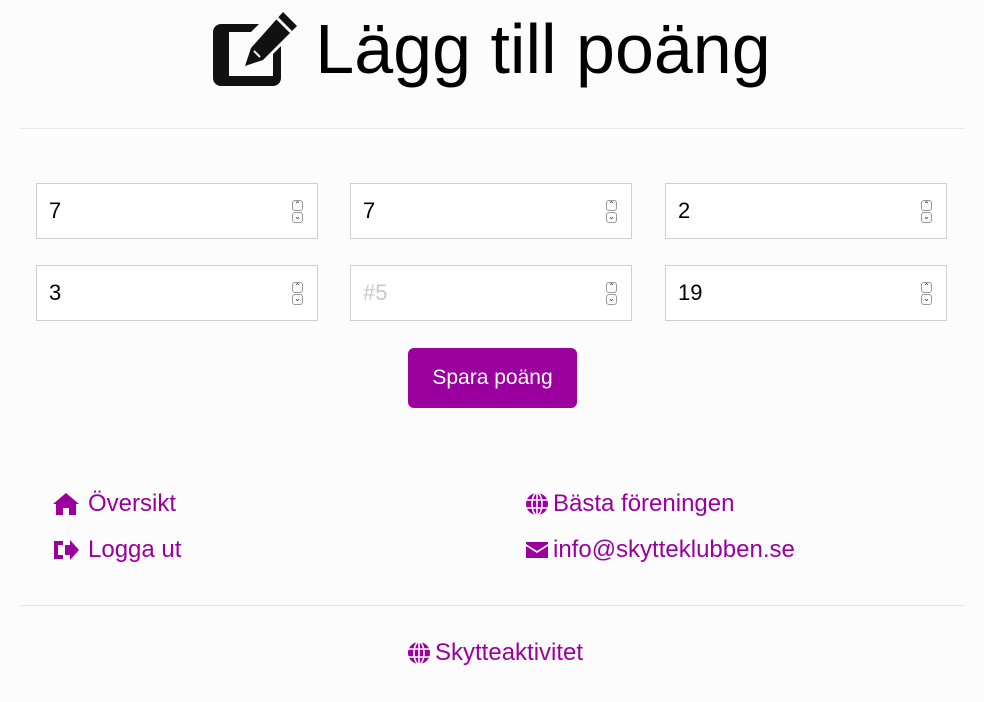 Image resolution: width=984 pixels, height=702 pixels. Describe the element at coordinates (674, 549) in the screenshot. I see `email-label: info@skytteklubben.se` at that location.